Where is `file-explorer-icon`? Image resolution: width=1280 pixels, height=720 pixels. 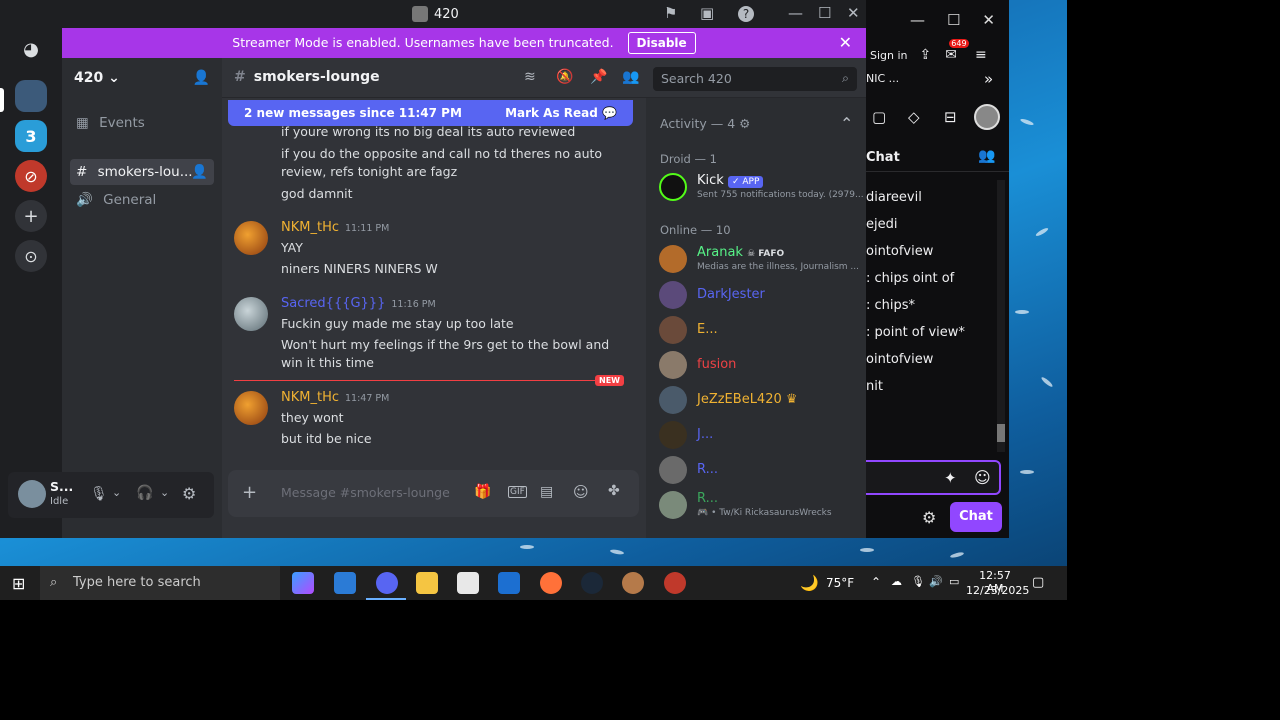
file-explorer-icon is located at coordinates (427, 583).